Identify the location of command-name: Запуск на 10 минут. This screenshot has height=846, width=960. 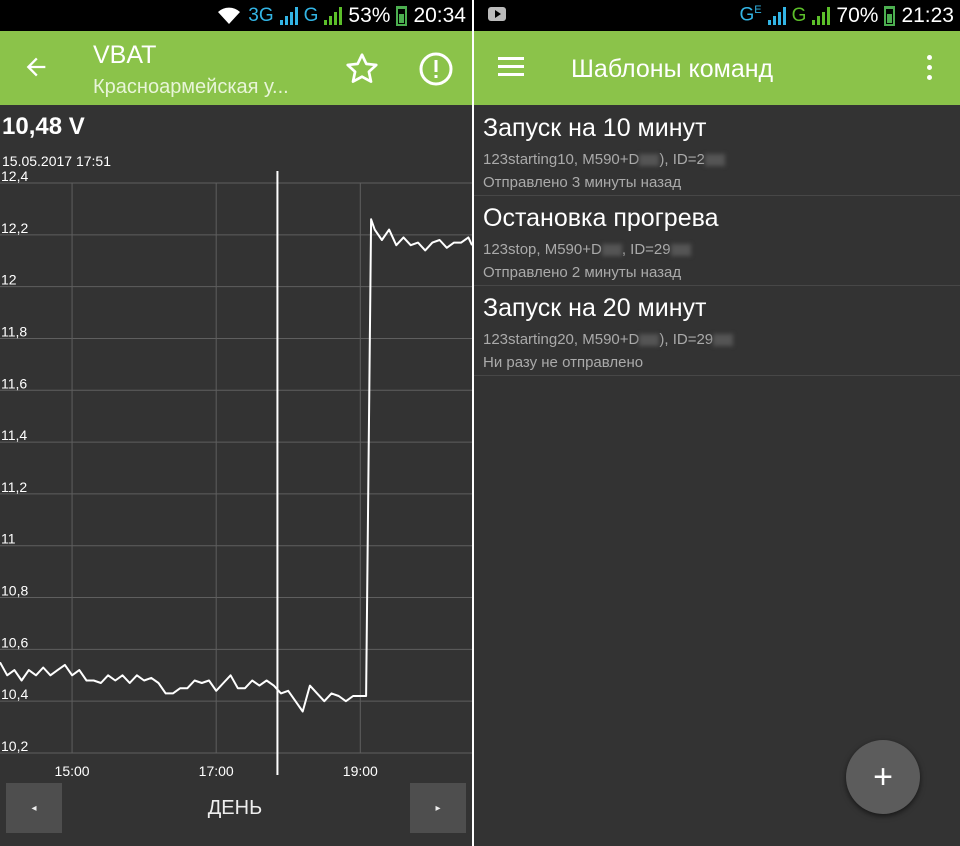
(595, 128).